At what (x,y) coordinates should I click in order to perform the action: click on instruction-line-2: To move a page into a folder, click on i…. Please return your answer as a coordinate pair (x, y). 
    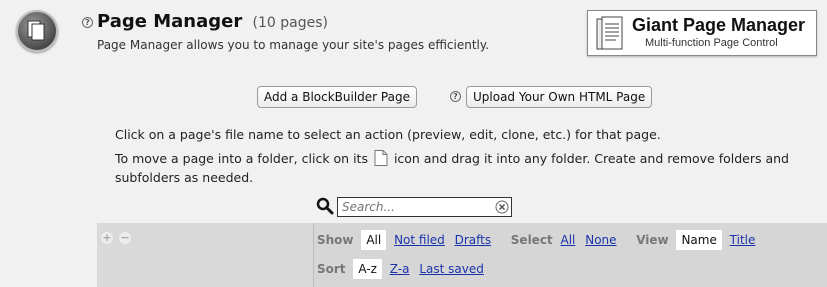
    Looking at the image, I should click on (452, 158).